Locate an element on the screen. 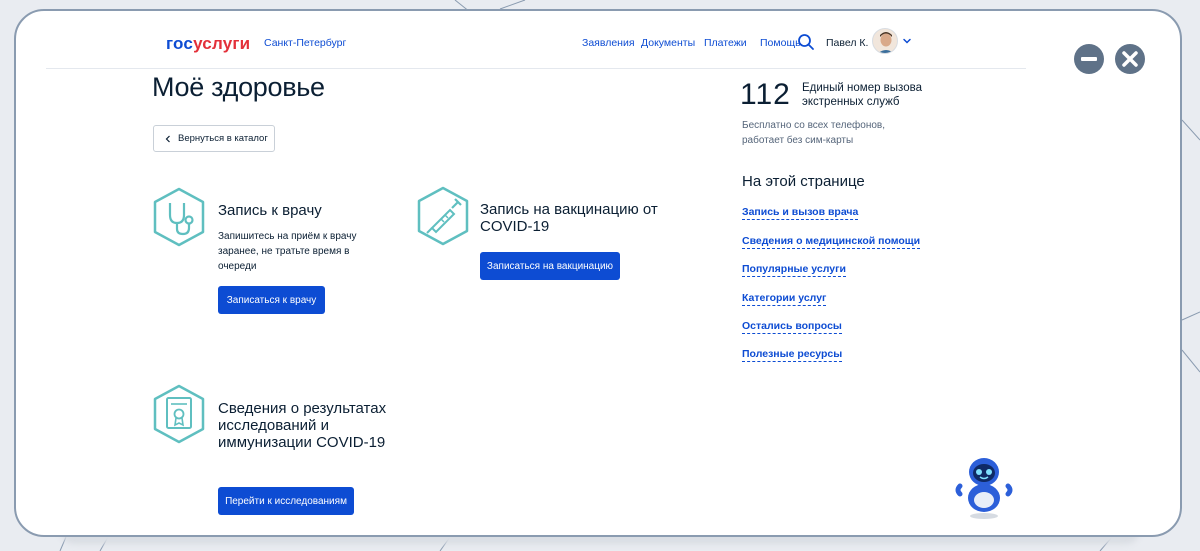  minus-icon is located at coordinates (1089, 59).